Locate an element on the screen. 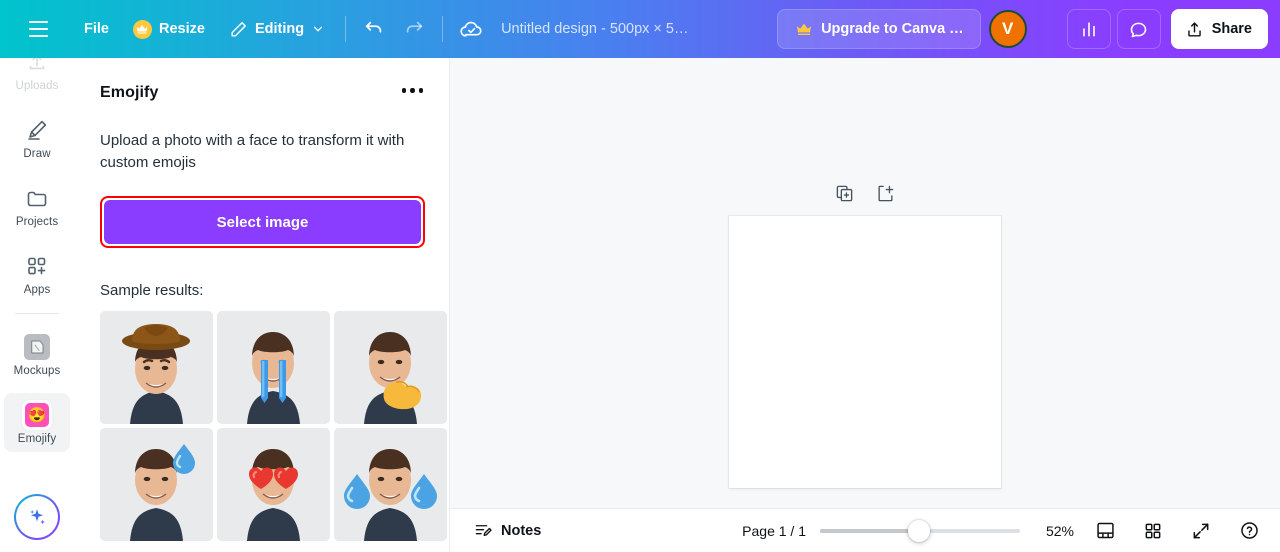  panel-header: Emojify is located at coordinates (262, 93).